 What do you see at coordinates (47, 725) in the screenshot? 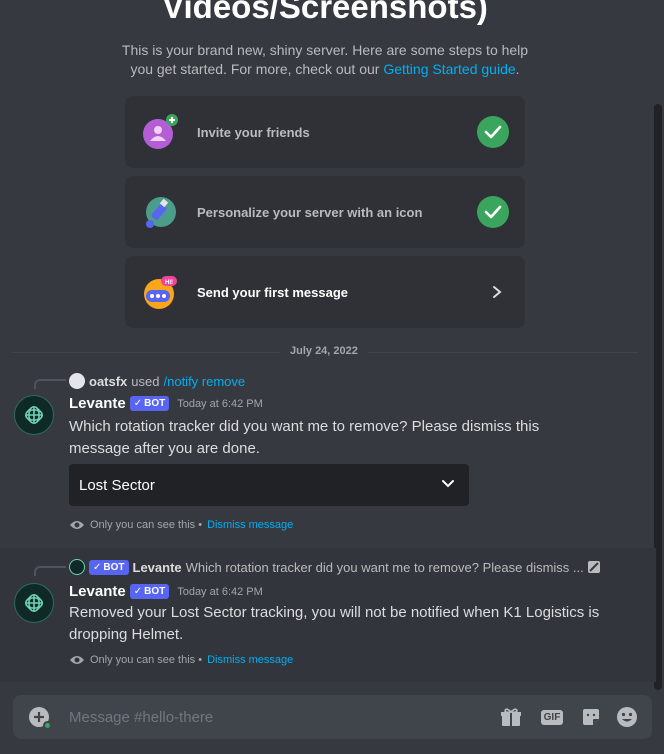
I see `upload-badge` at bounding box center [47, 725].